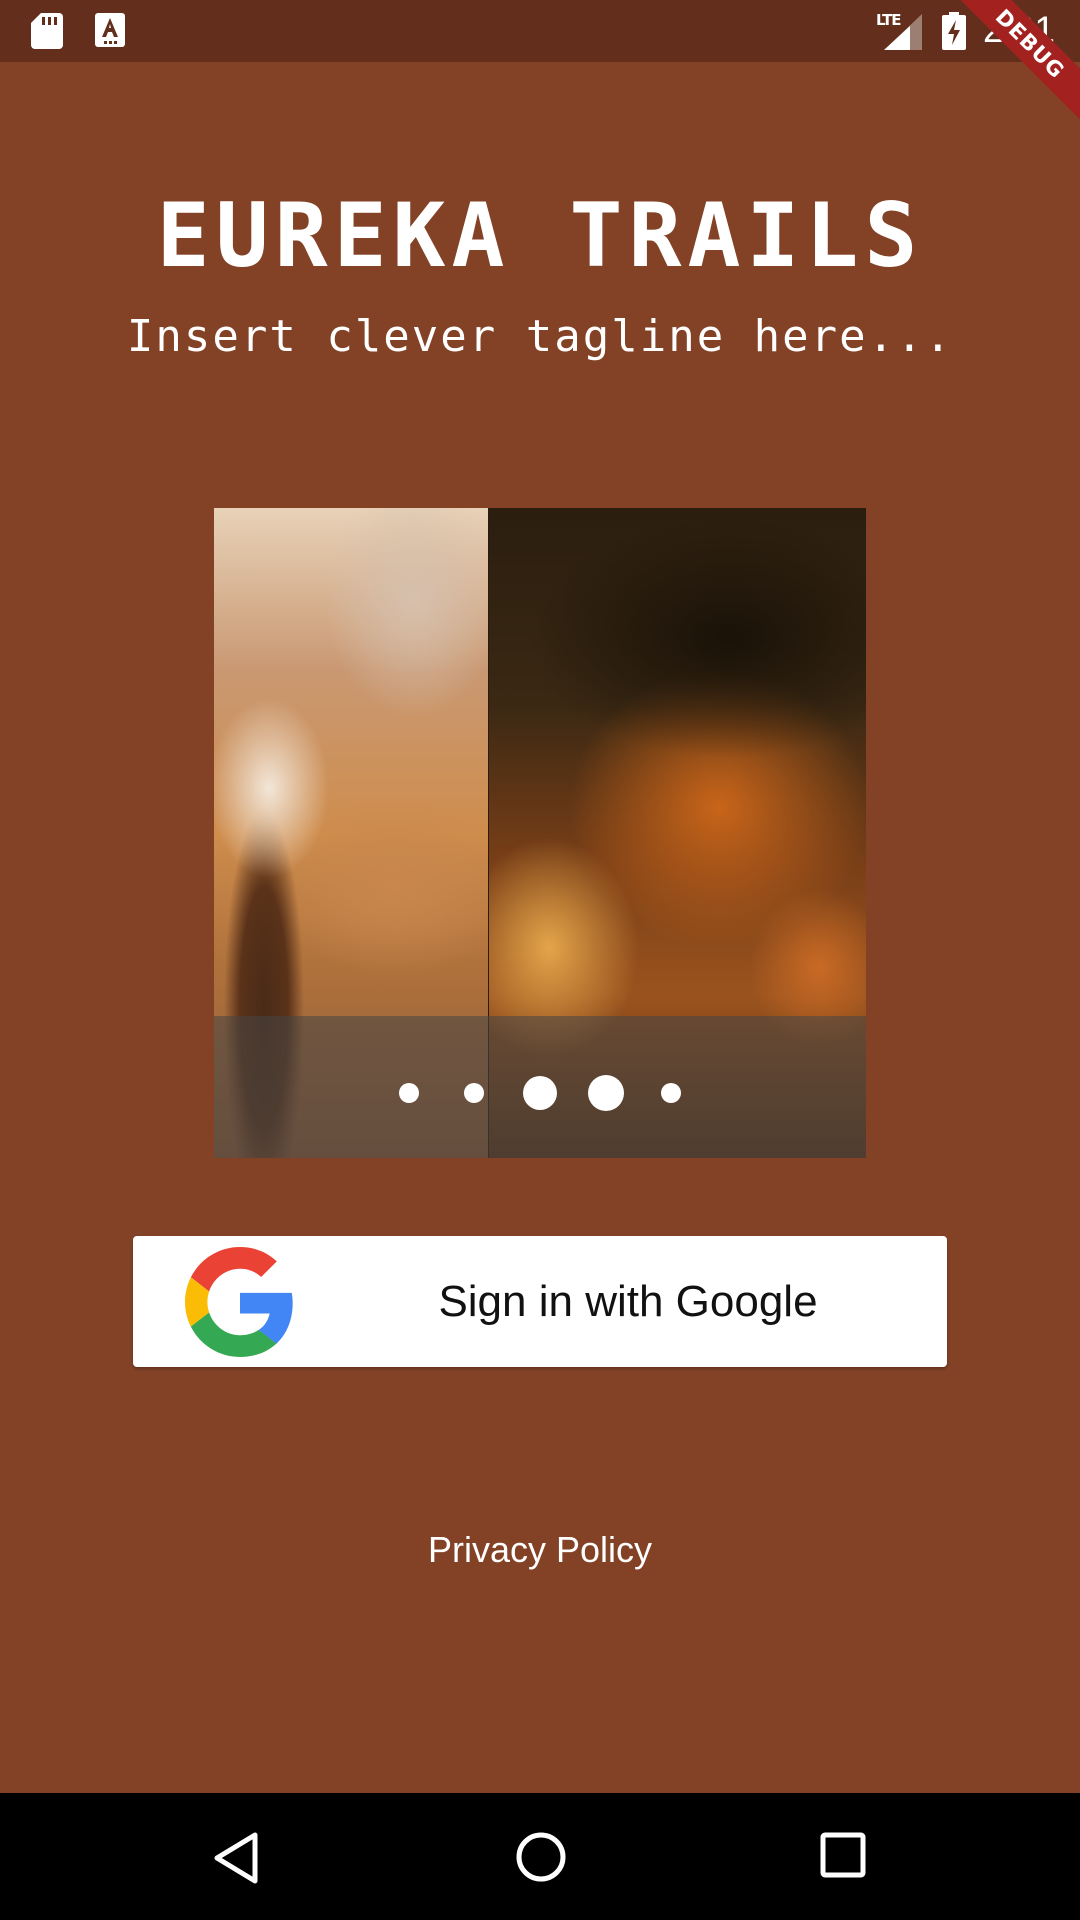  I want to click on recents-icon, so click(843, 1855).